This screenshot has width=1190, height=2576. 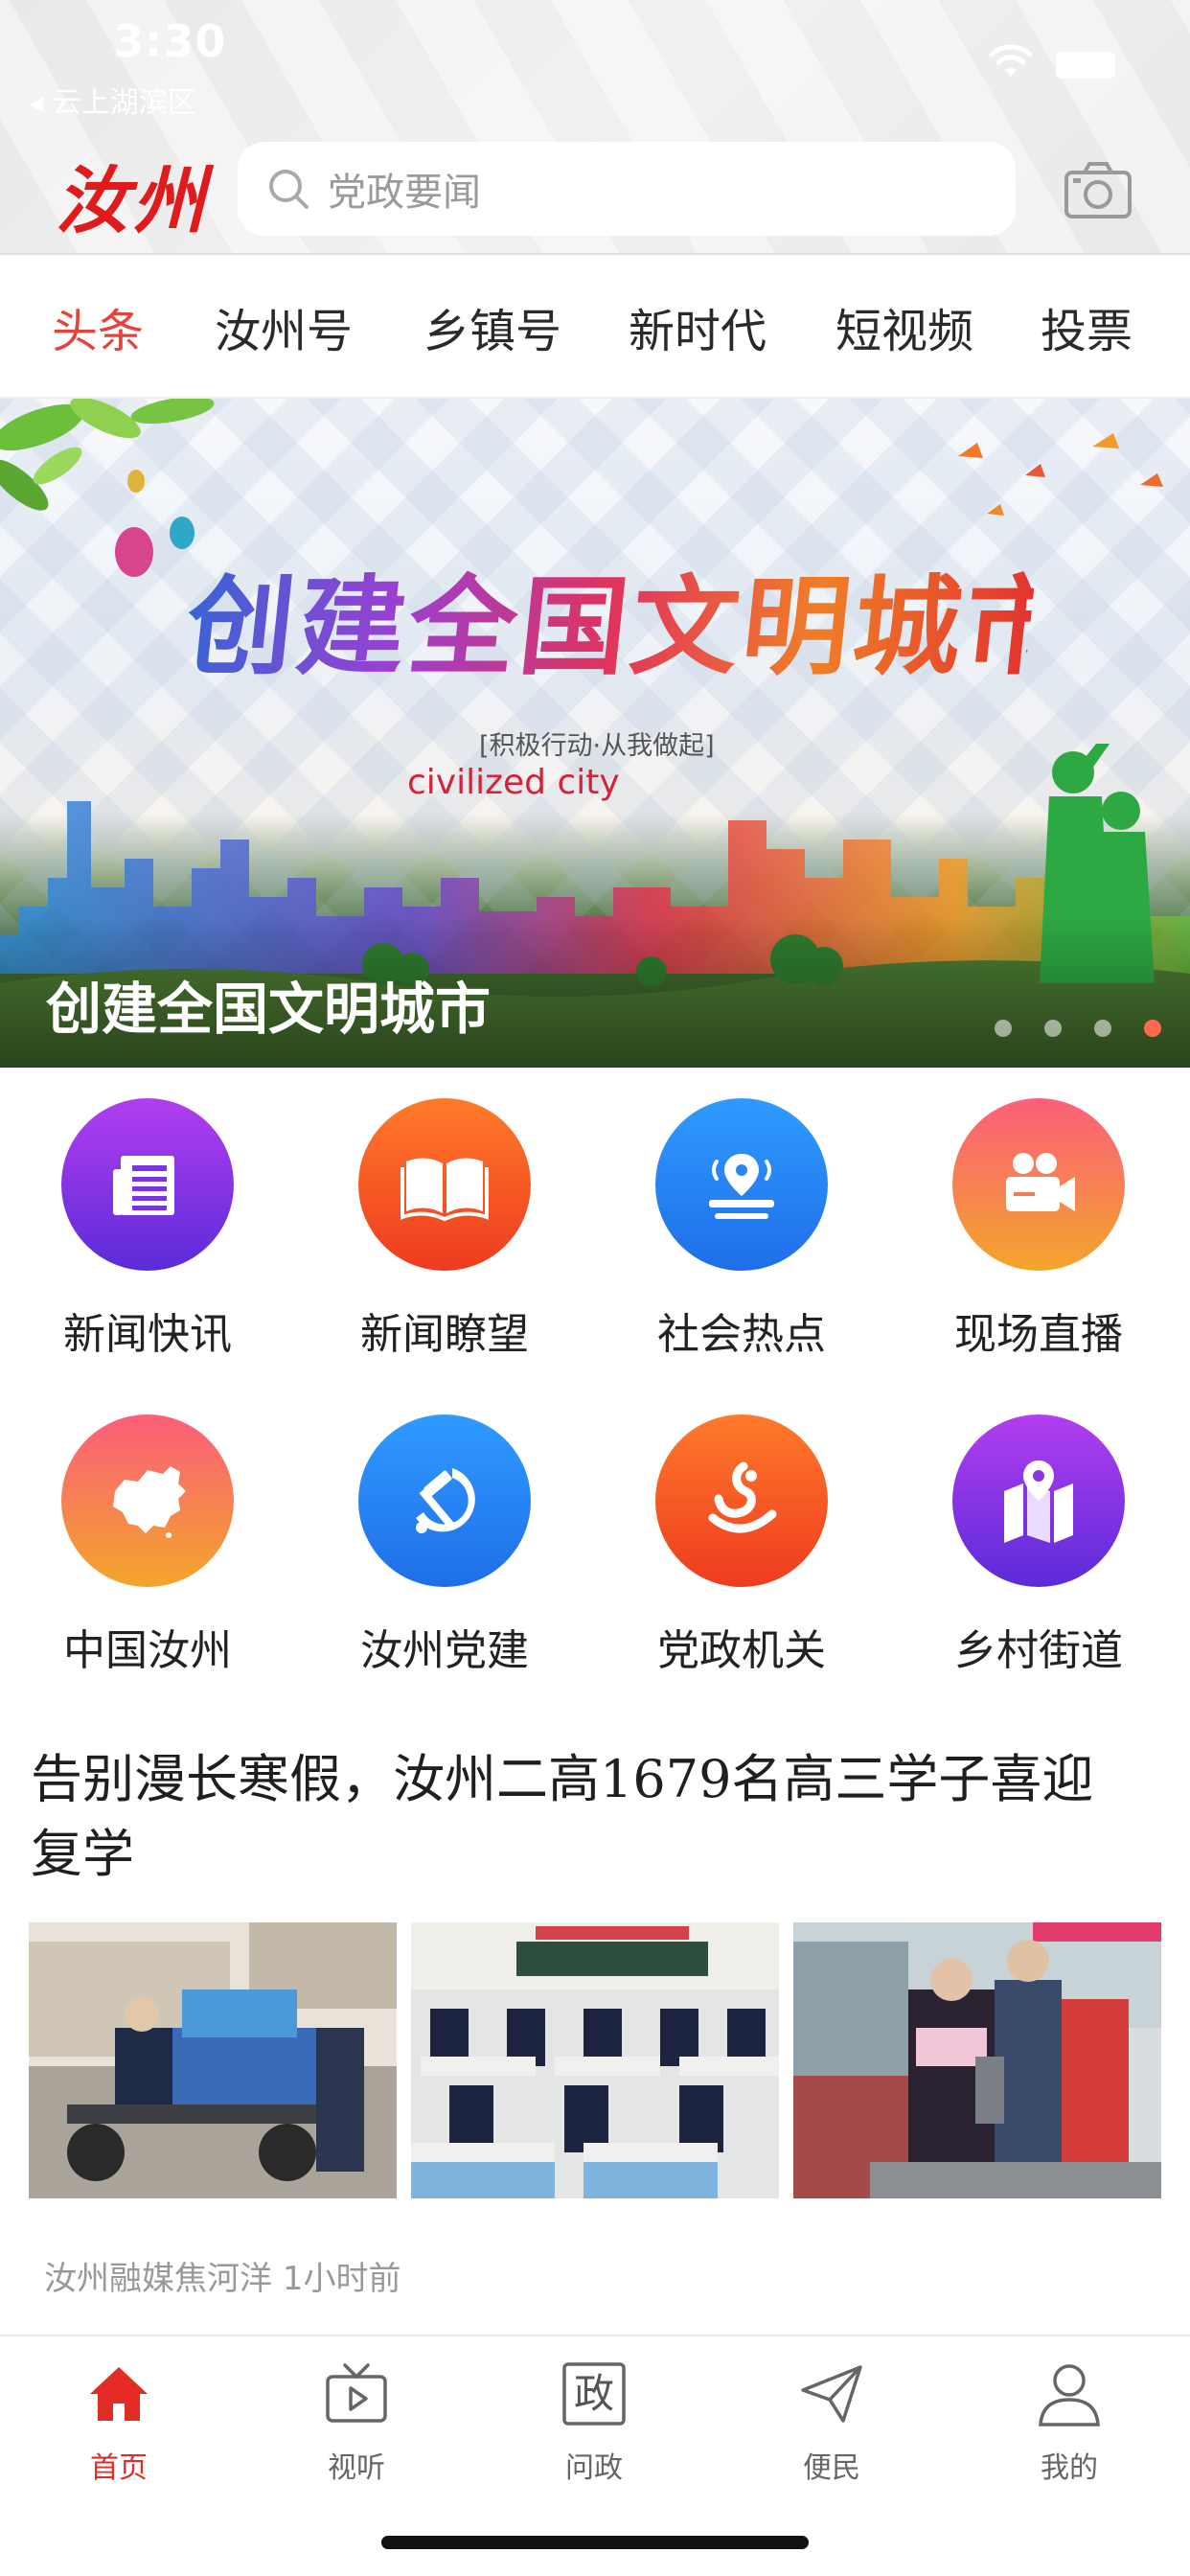 What do you see at coordinates (587, 1817) in the screenshot?
I see `article-title: 告别漫长寒假，汝州二高1679名高三学子喜迎复学` at bounding box center [587, 1817].